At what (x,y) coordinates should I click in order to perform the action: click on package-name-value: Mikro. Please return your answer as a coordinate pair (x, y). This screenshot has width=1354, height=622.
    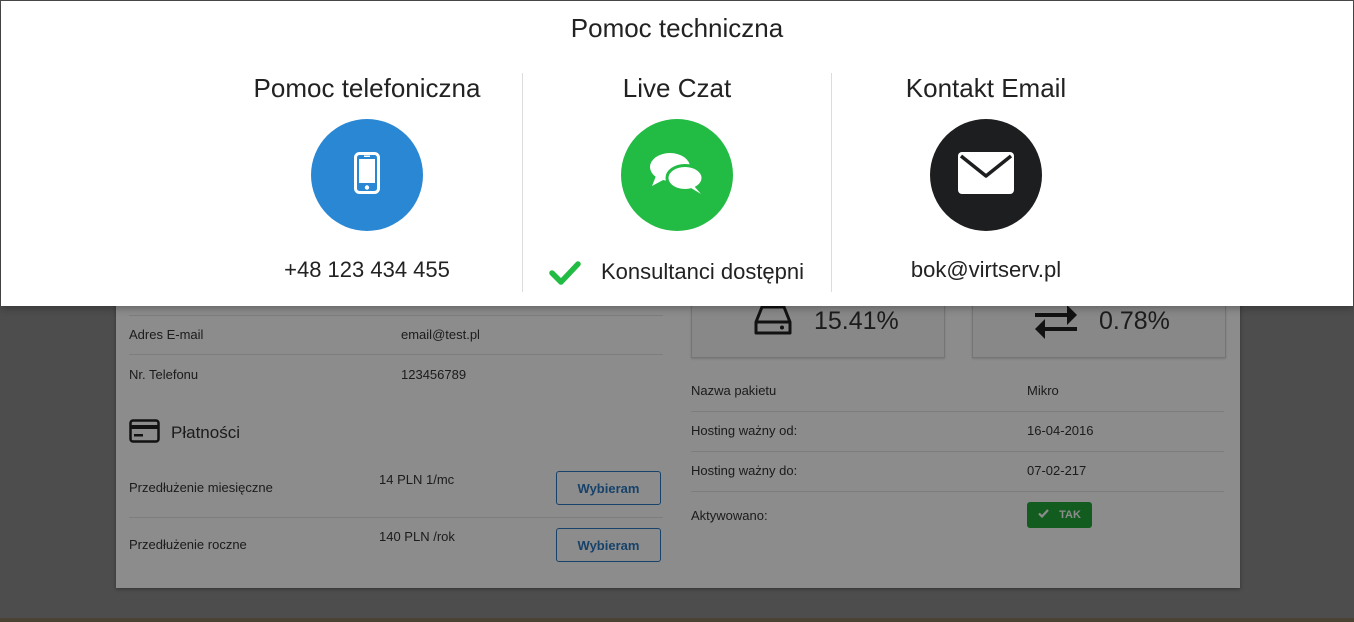
    Looking at the image, I should click on (1043, 390).